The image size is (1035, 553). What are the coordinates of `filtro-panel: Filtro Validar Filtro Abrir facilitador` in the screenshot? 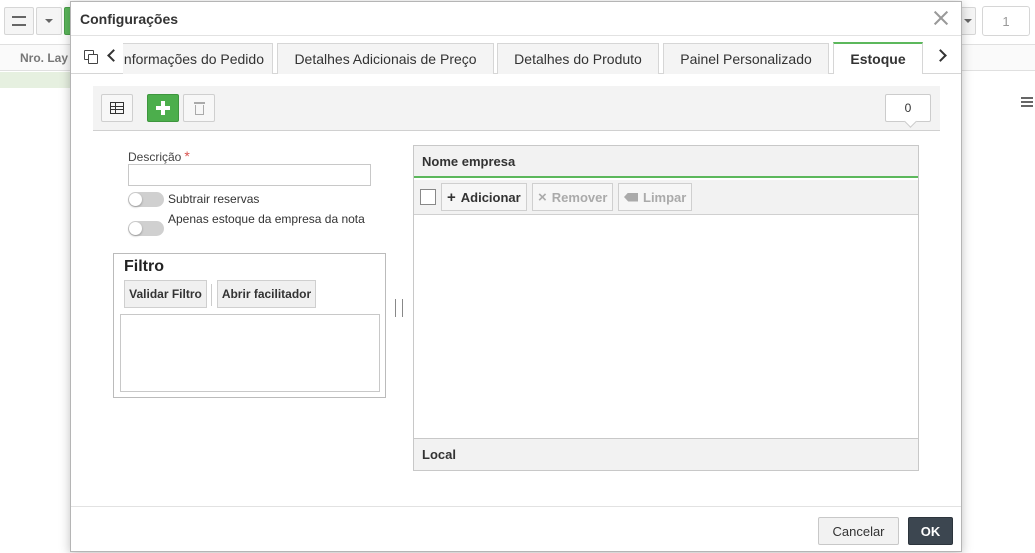 It's located at (249, 325).